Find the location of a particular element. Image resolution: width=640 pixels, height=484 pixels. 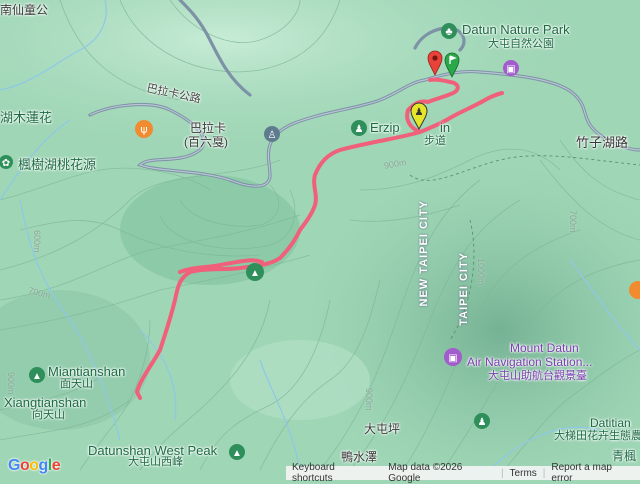

place-label-xiangtianshan: Xiangtianshan is located at coordinates (45, 402).